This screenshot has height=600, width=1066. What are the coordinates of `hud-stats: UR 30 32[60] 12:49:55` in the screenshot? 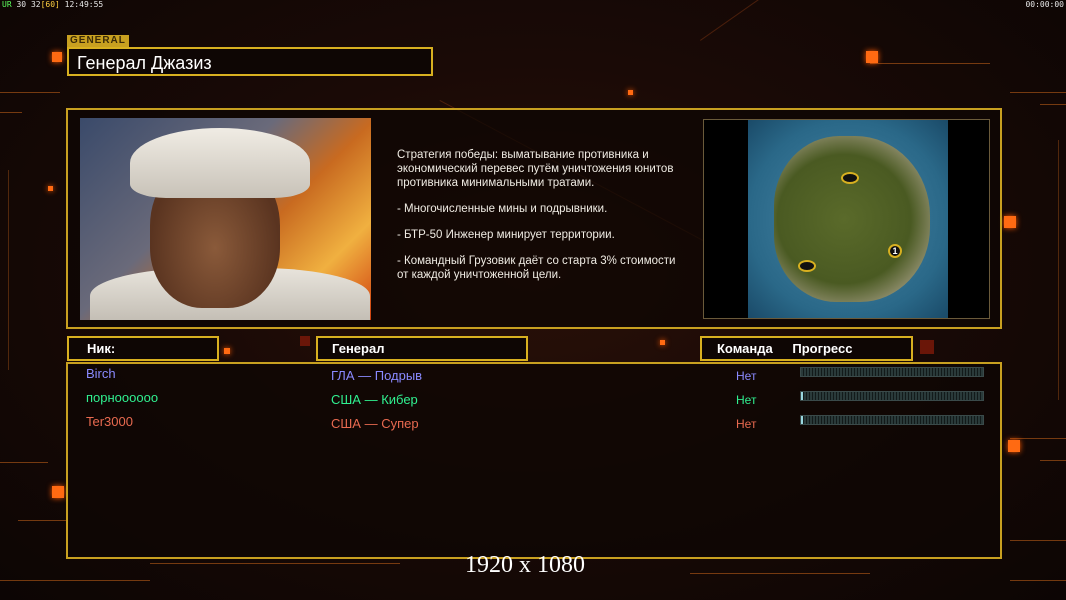 It's located at (52, 4).